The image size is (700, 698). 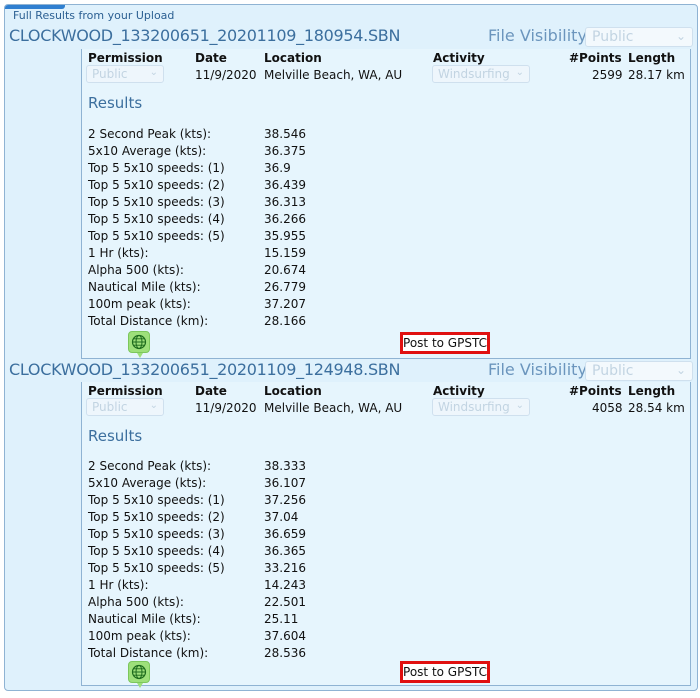 I want to click on file-title: CLOCKWOOD_133200651_20201109_124948.SBN, so click(x=205, y=369).